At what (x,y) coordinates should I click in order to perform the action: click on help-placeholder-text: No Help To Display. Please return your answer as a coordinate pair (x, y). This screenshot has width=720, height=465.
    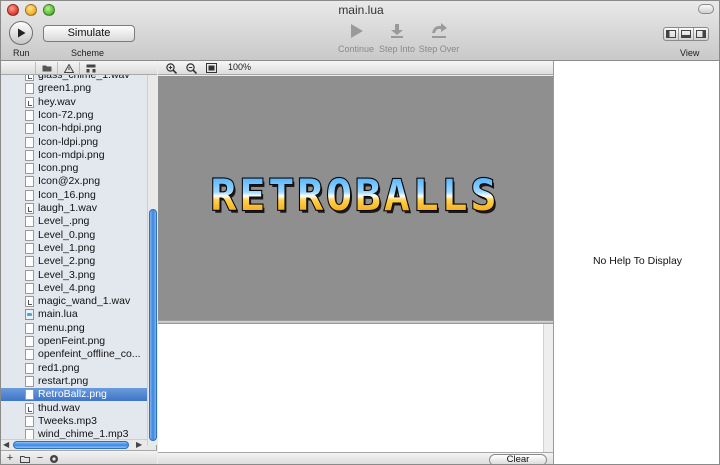
    Looking at the image, I should click on (637, 261).